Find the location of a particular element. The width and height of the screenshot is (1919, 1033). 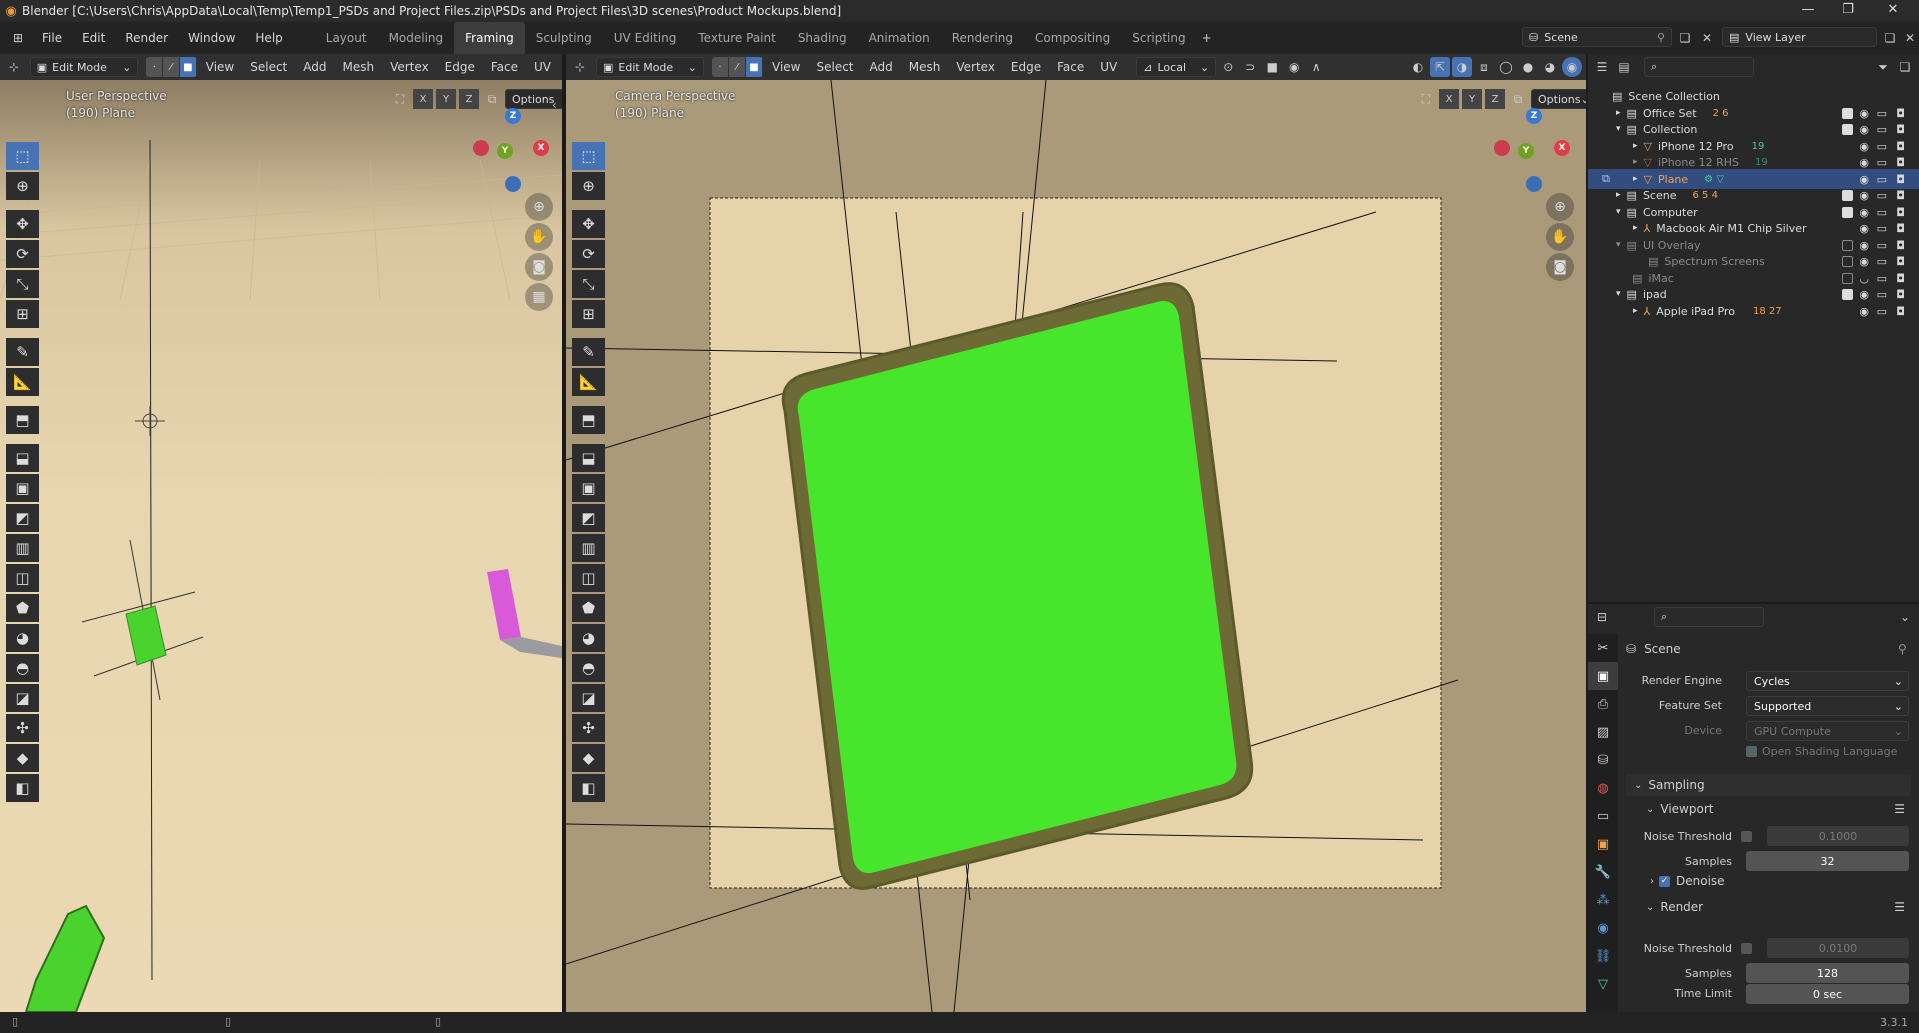

snap-icon: ⧉ is located at coordinates (1518, 99).